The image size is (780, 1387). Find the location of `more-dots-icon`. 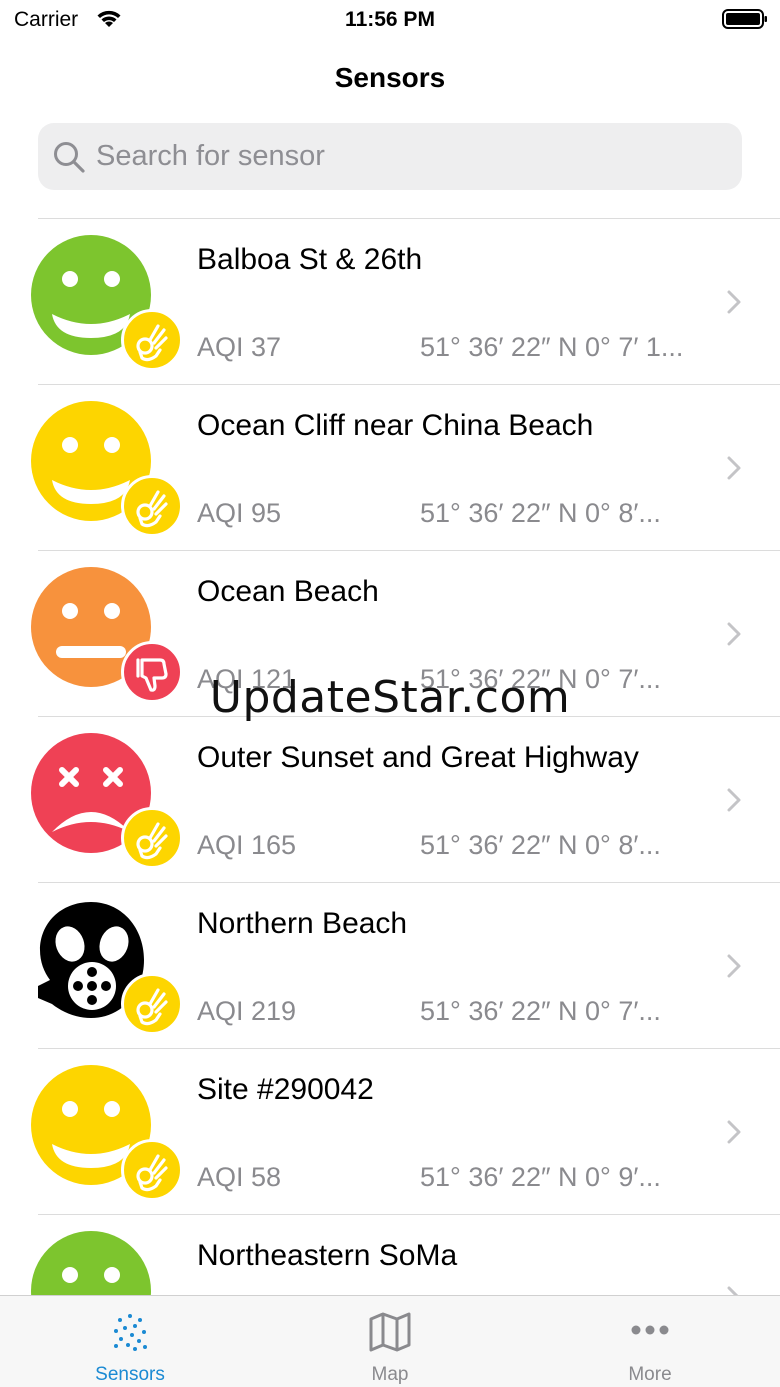

more-dots-icon is located at coordinates (650, 1330).